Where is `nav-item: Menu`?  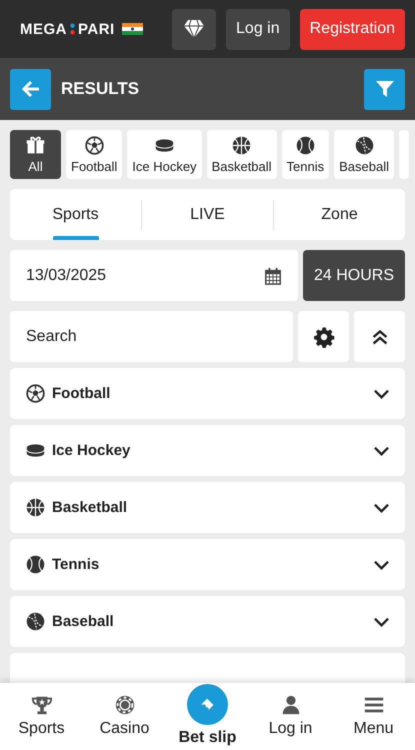
nav-item: Menu is located at coordinates (373, 716).